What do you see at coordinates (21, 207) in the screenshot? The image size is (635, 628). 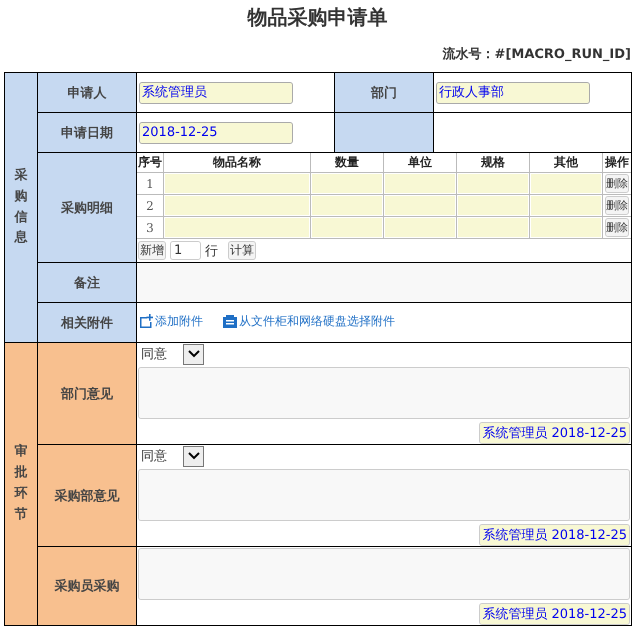 I see `section-title: 采购信息` at bounding box center [21, 207].